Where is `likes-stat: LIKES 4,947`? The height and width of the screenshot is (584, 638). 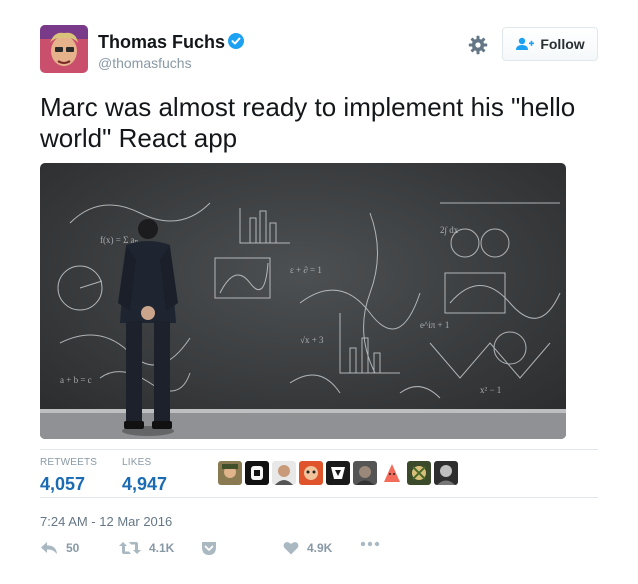
likes-stat: LIKES 4,947 is located at coordinates (144, 476).